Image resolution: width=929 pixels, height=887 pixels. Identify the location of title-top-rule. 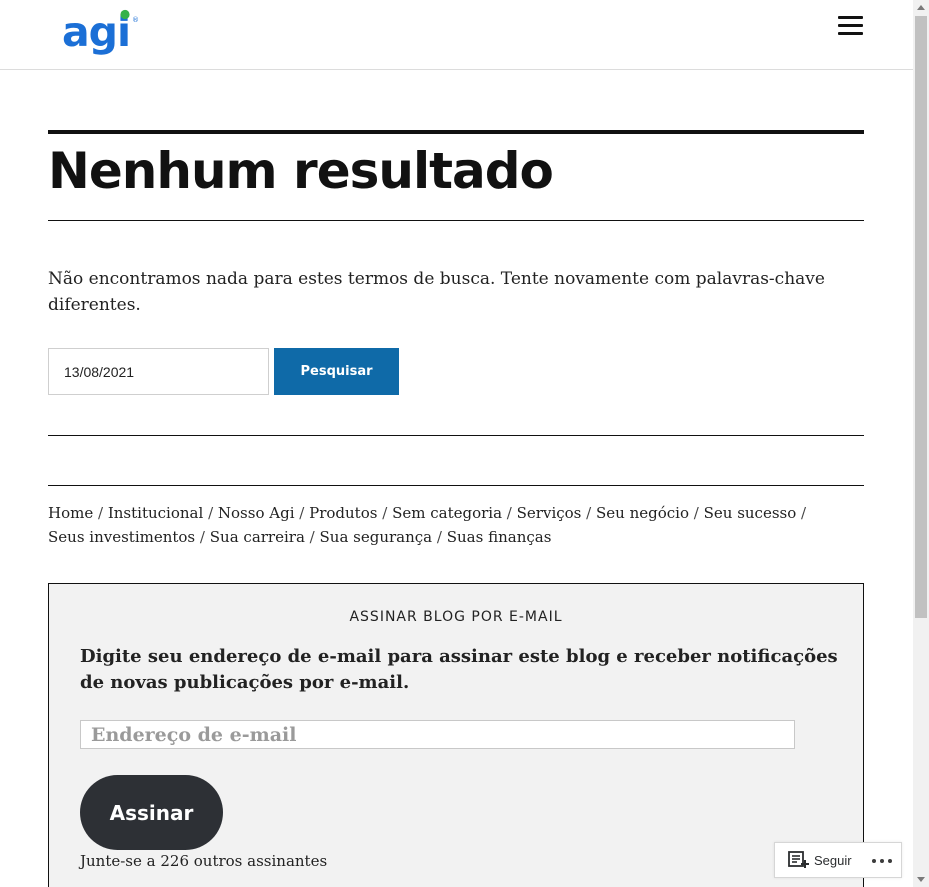
(456, 132).